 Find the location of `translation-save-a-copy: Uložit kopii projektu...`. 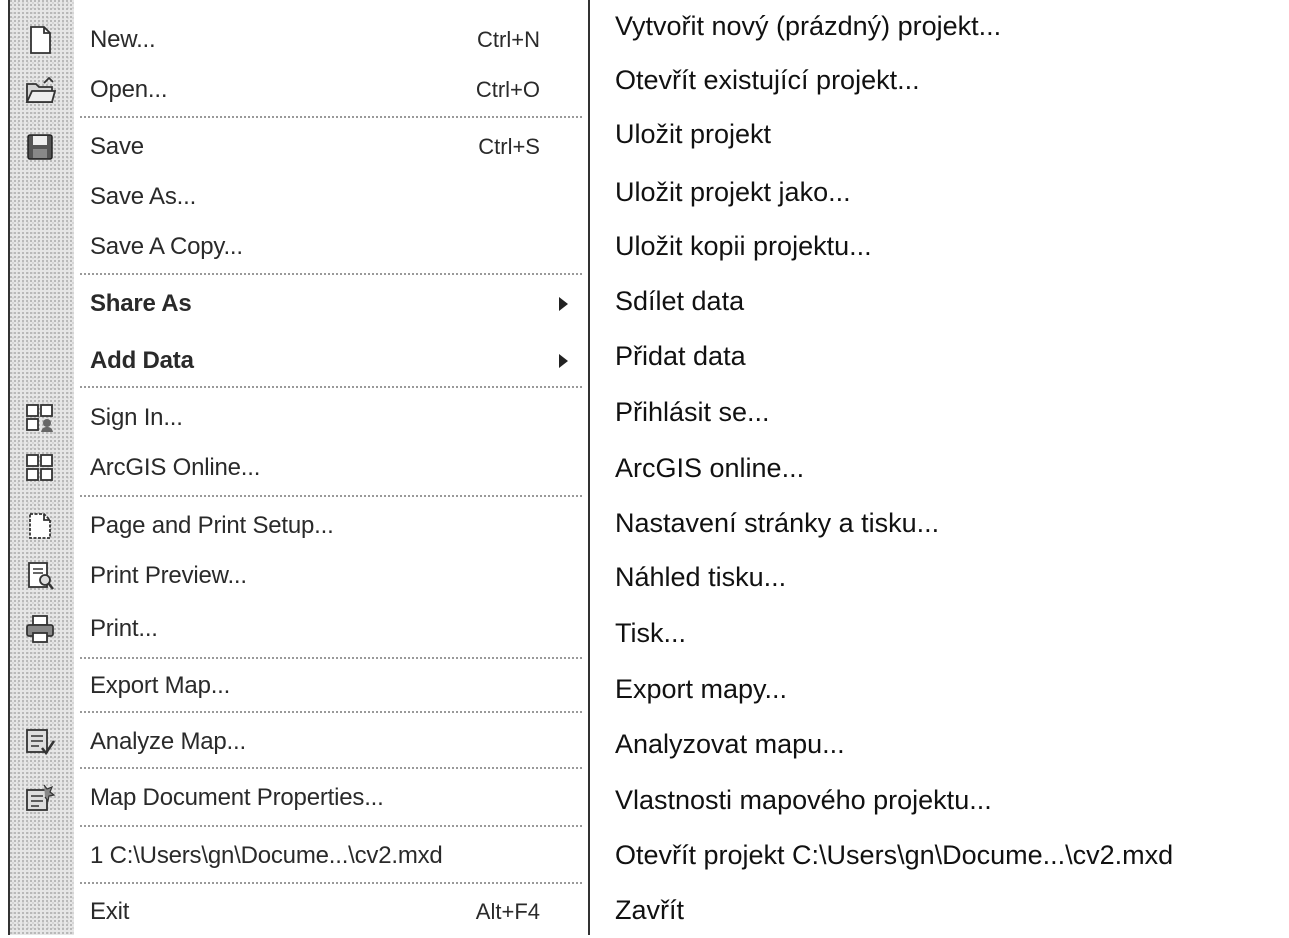

translation-save-a-copy: Uložit kopii projektu... is located at coordinates (743, 245).